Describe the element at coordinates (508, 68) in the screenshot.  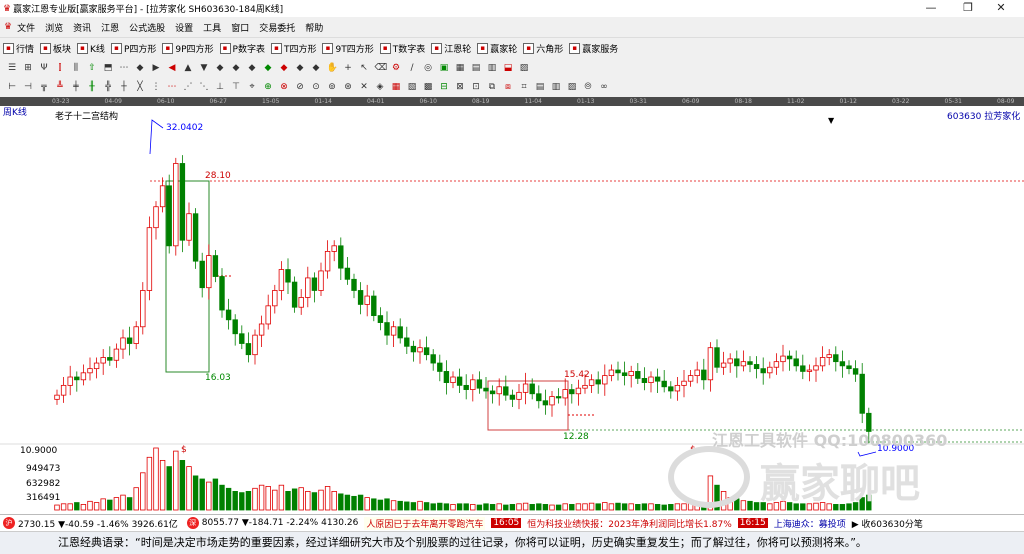
I see `tb2-tool-icon-31: ⬓` at that location.